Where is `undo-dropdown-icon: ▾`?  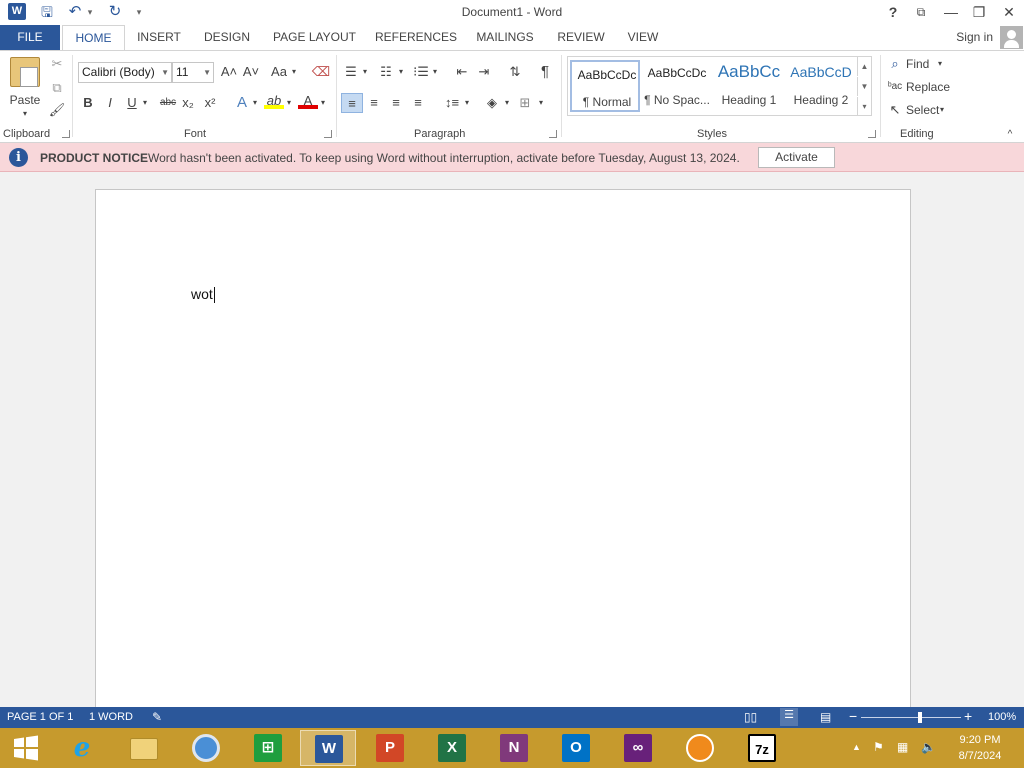
undo-dropdown-icon: ▾ is located at coordinates (90, 12).